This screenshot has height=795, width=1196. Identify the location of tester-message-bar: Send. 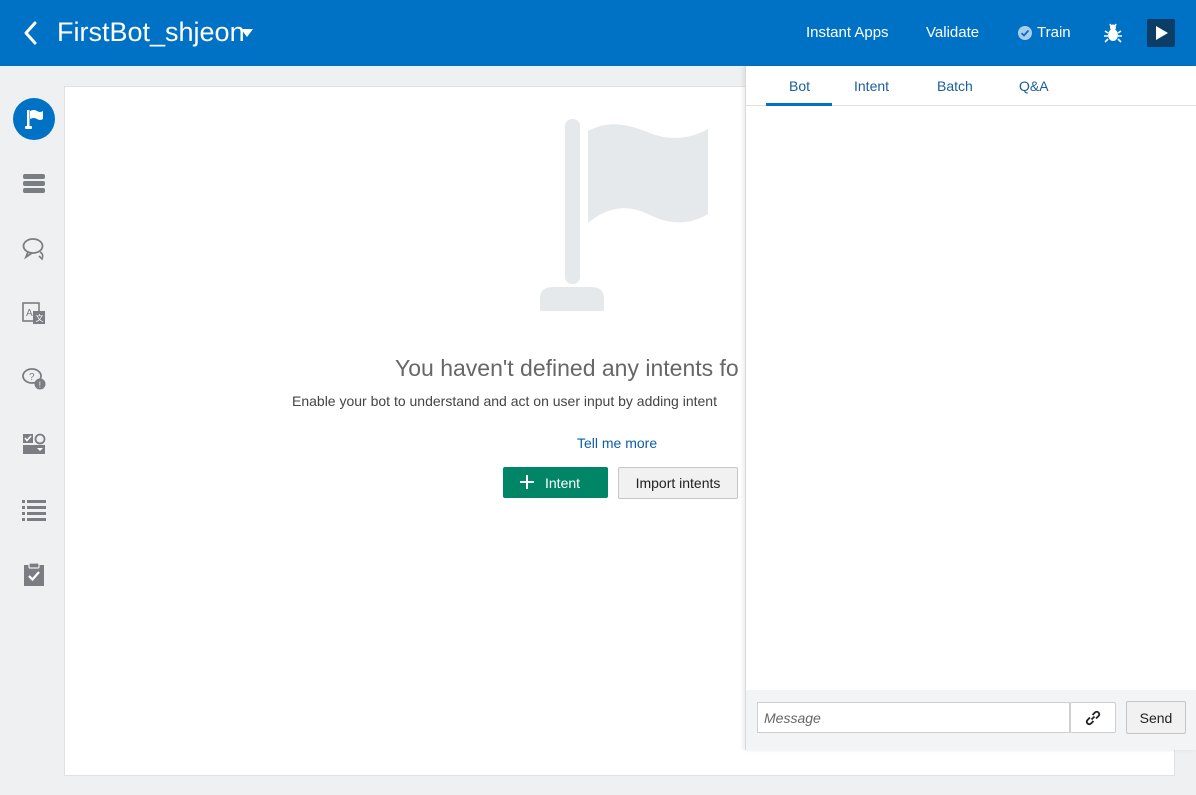
(971, 720).